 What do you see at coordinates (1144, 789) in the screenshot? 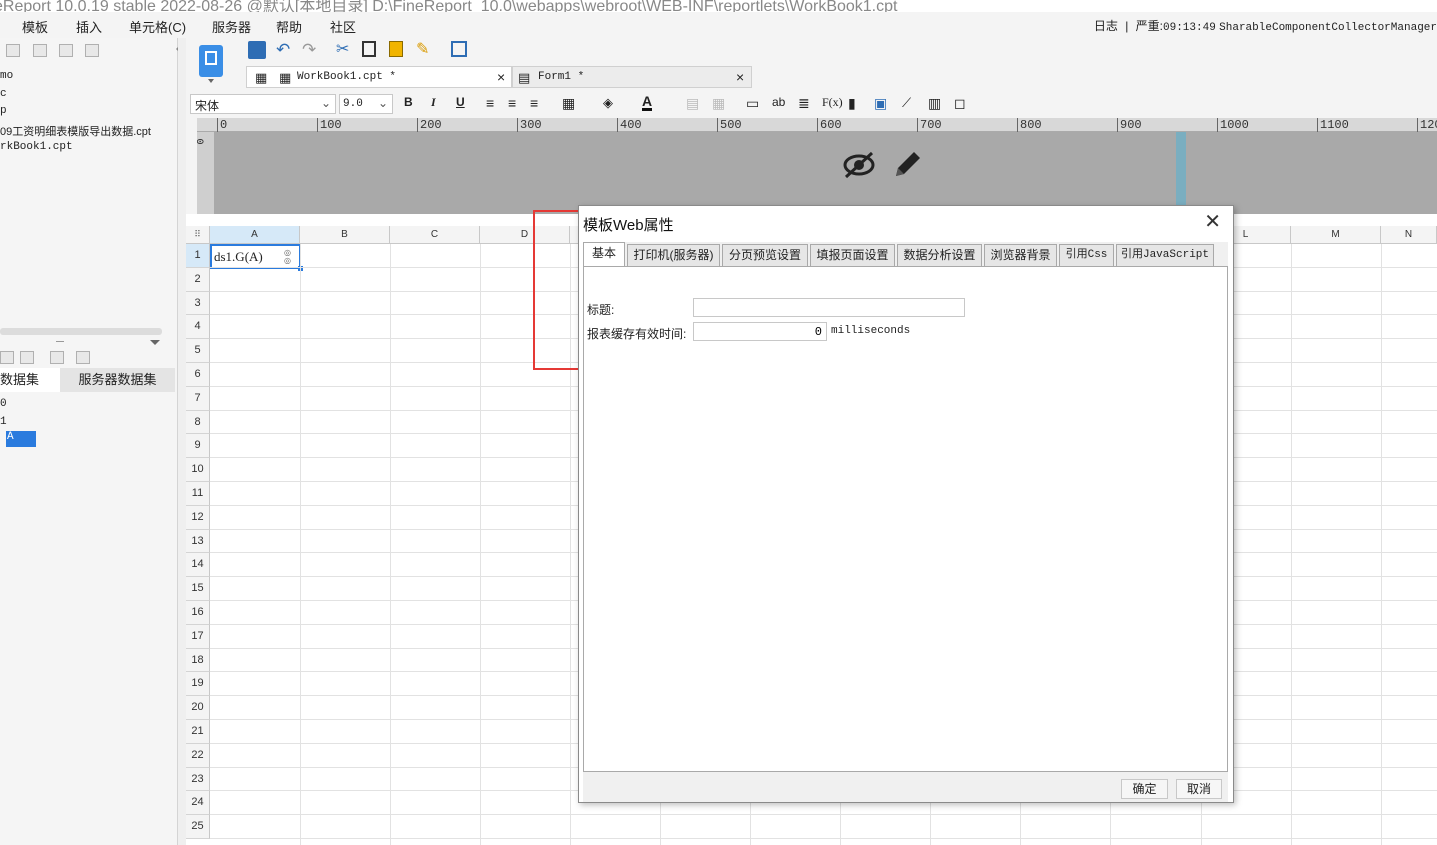
I see `ok-button: 确定` at bounding box center [1144, 789].